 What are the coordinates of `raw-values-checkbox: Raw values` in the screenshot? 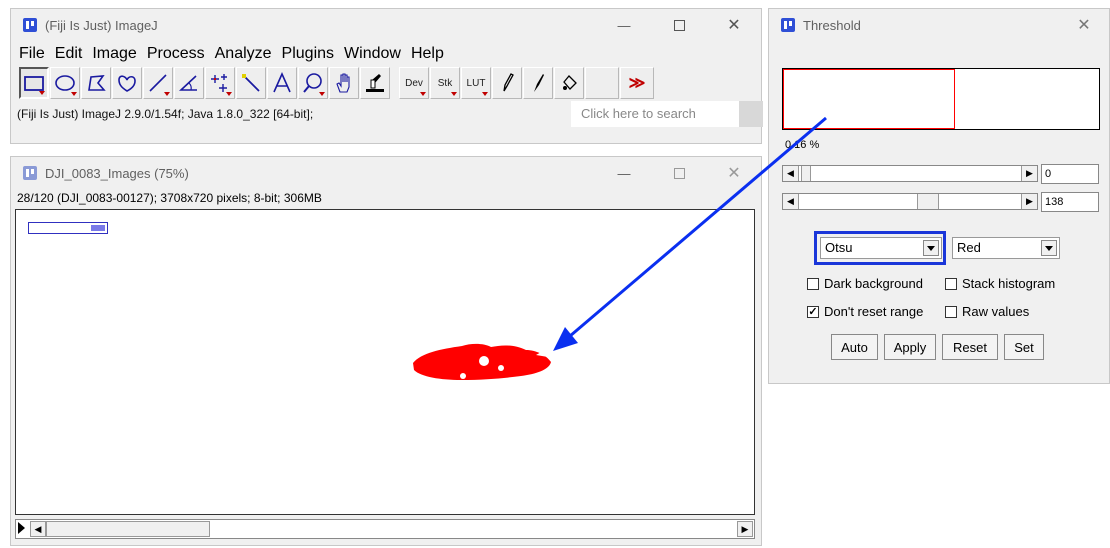 It's located at (987, 311).